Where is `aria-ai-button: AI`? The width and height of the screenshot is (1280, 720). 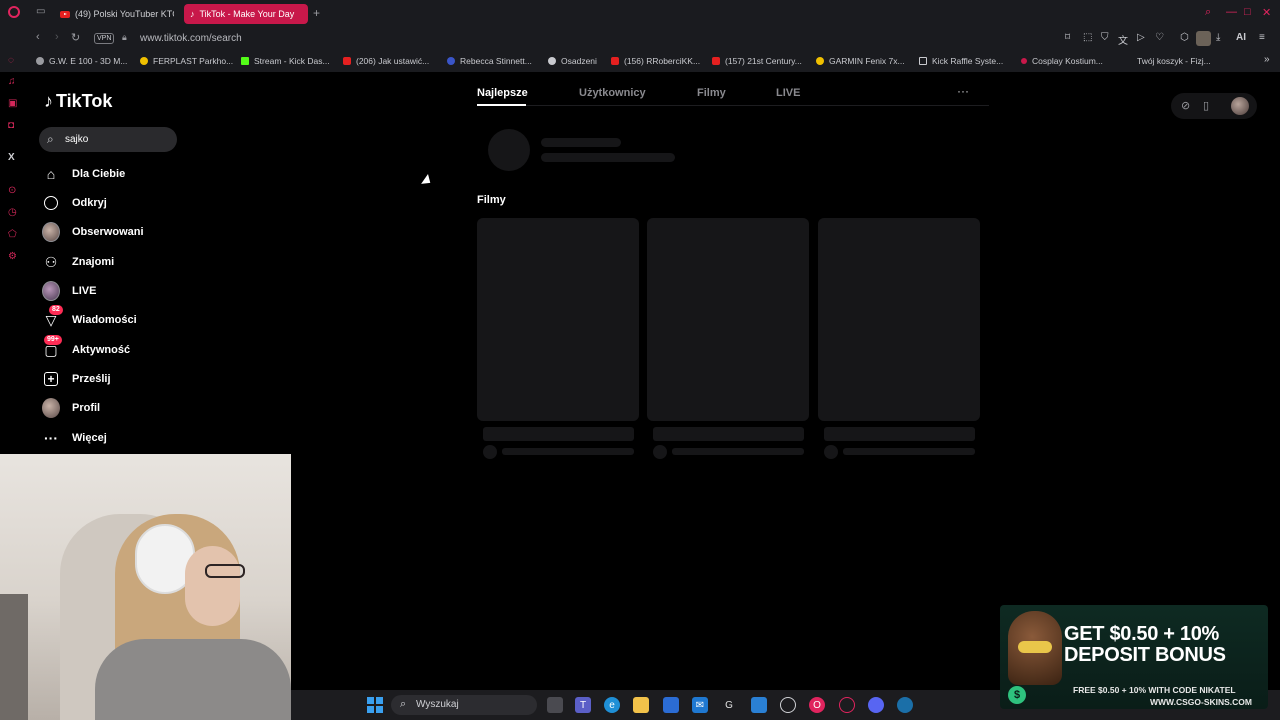
aria-ai-button: AI is located at coordinates (1241, 37).